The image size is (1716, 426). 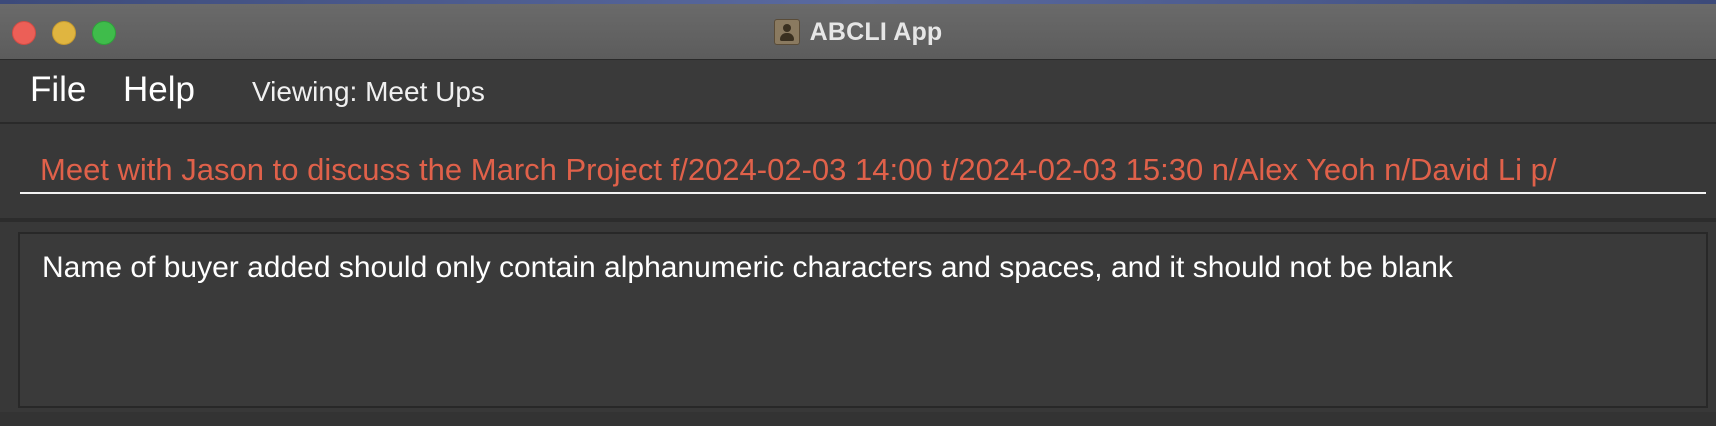 What do you see at coordinates (368, 91) in the screenshot?
I see `viewing-status: Viewing: Meet Ups` at bounding box center [368, 91].